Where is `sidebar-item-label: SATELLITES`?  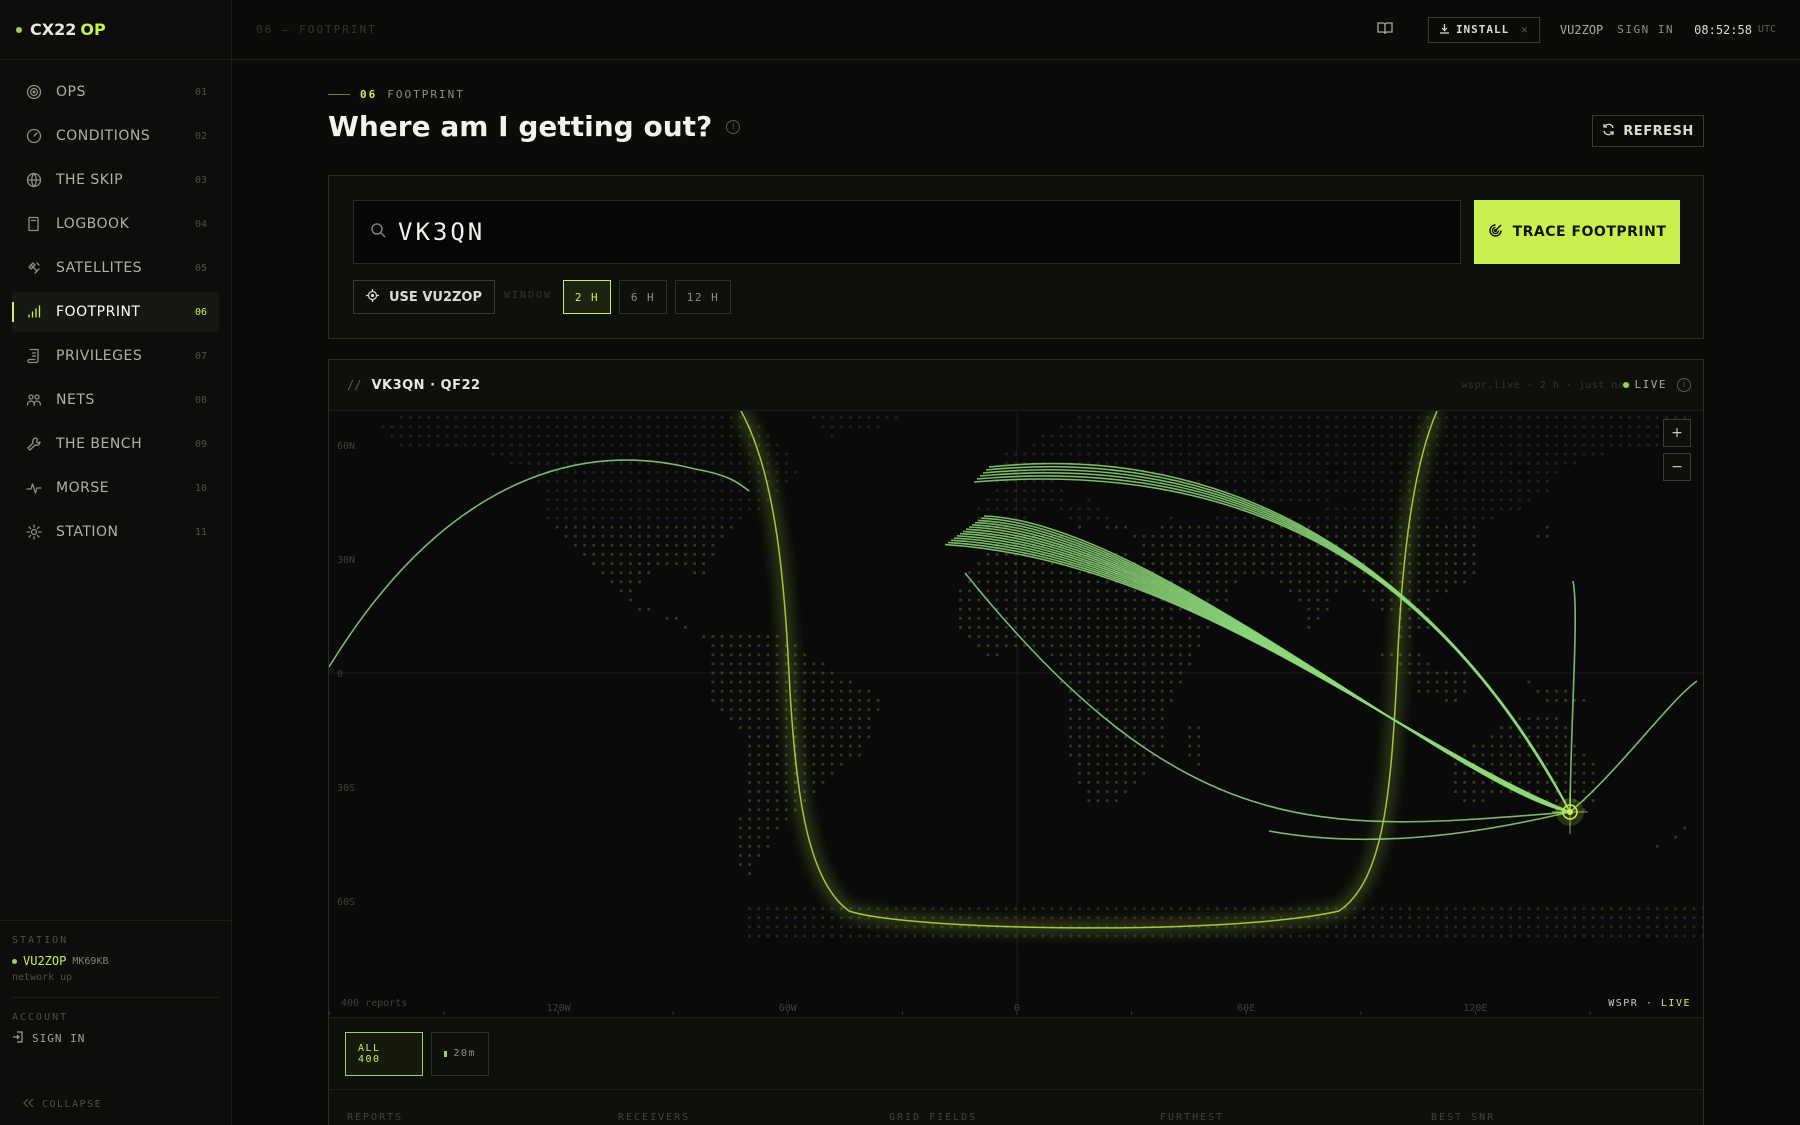
sidebar-item-label: SATELLITES is located at coordinates (99, 268).